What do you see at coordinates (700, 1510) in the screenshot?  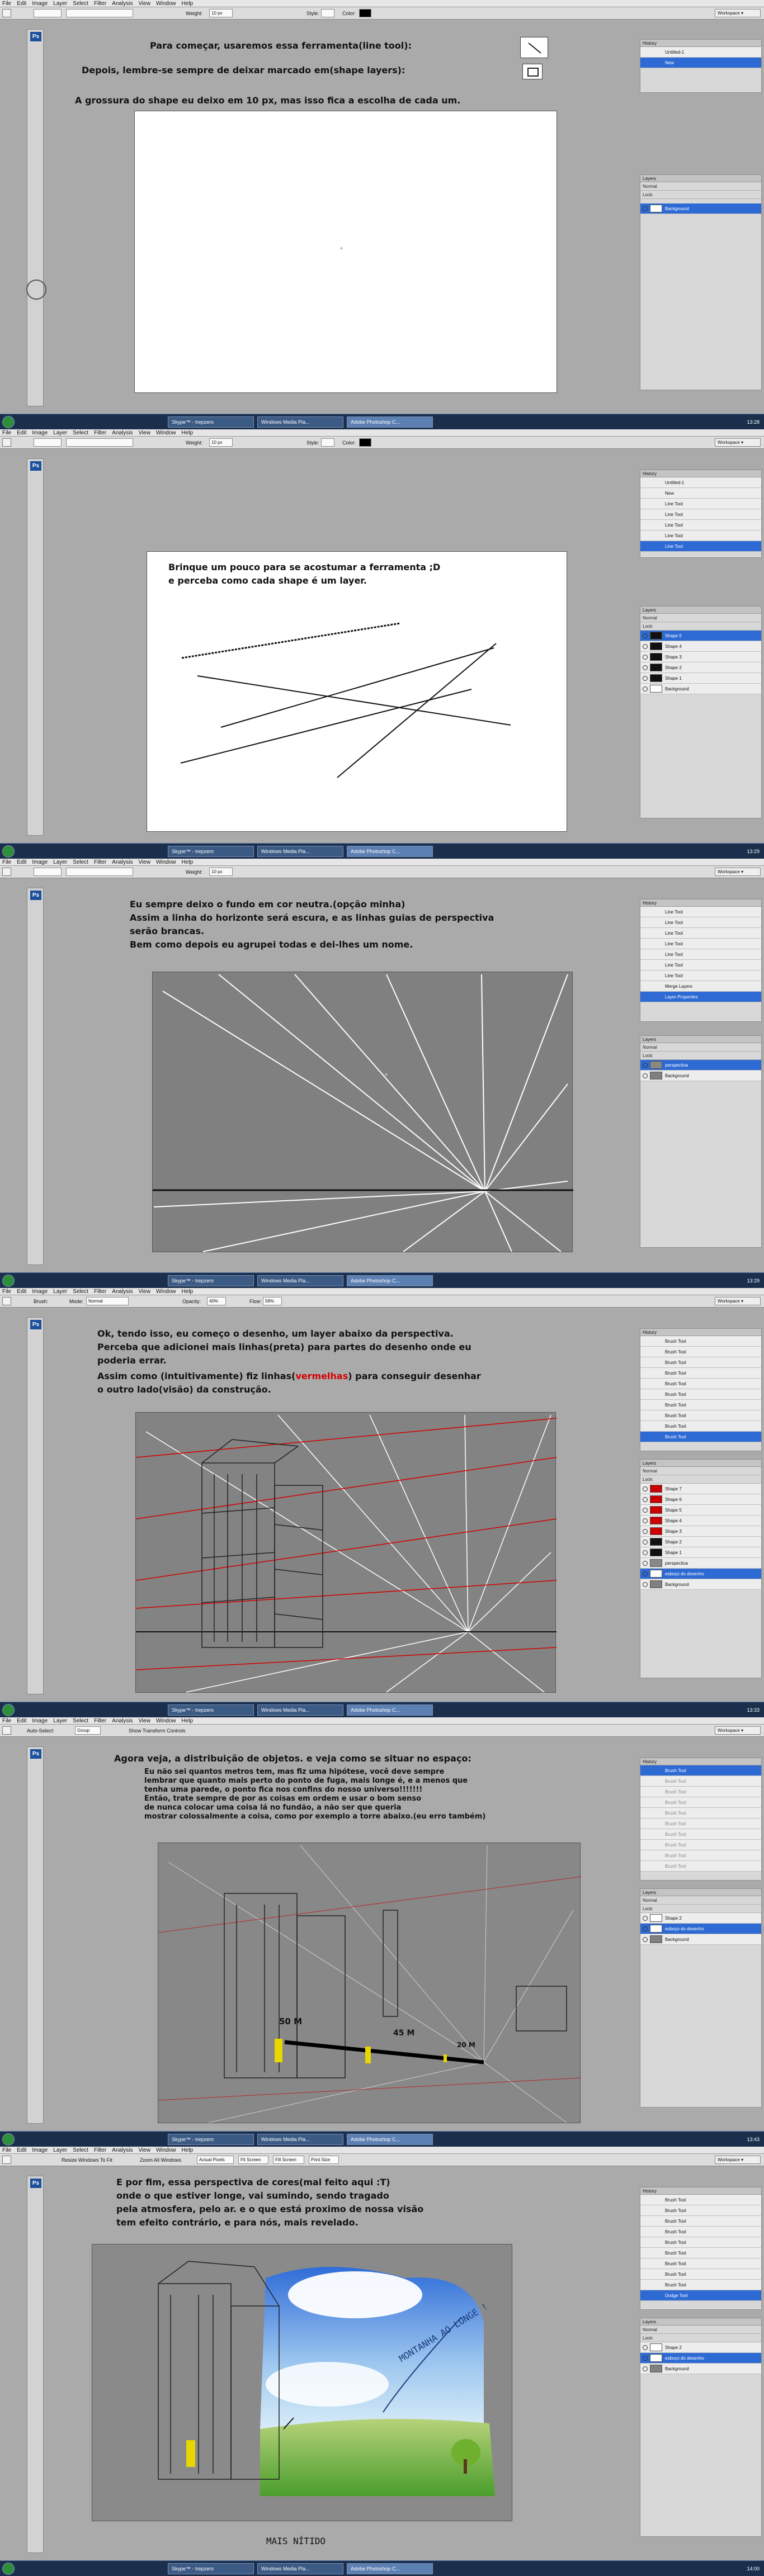 I see `layer-row: Shape 5` at bounding box center [700, 1510].